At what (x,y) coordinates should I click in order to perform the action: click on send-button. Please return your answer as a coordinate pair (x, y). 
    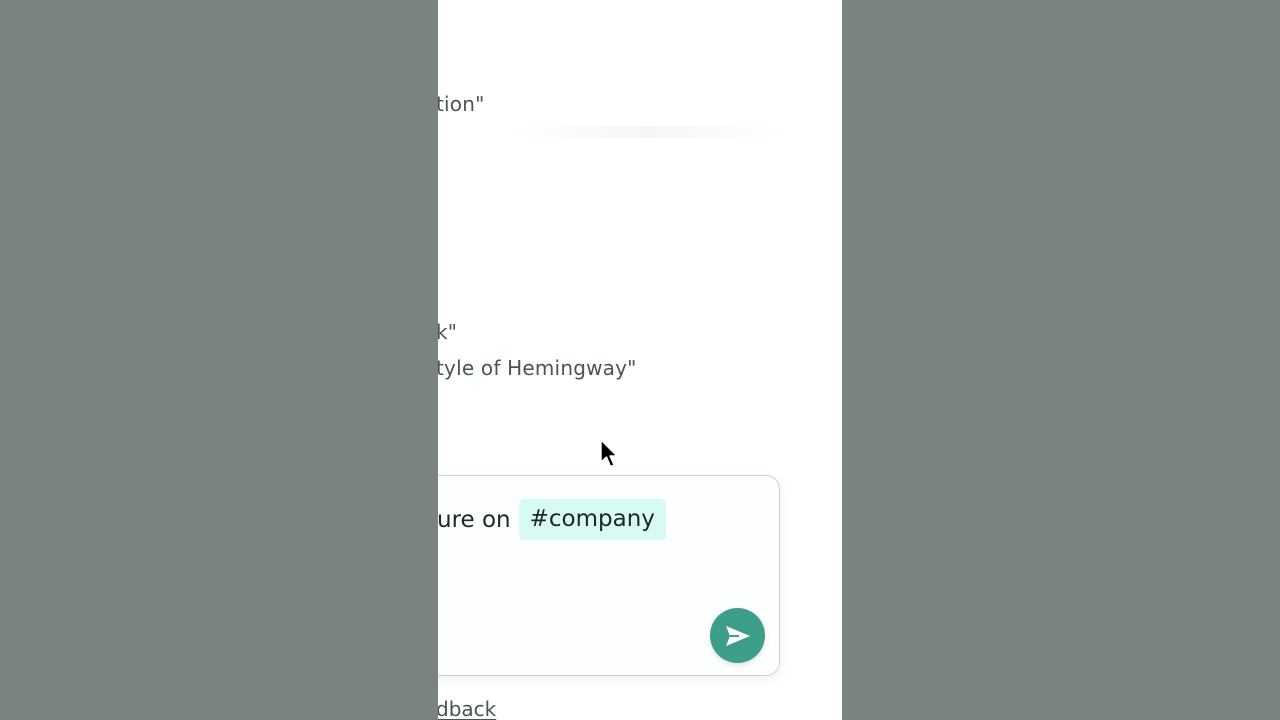
    Looking at the image, I should click on (737, 635).